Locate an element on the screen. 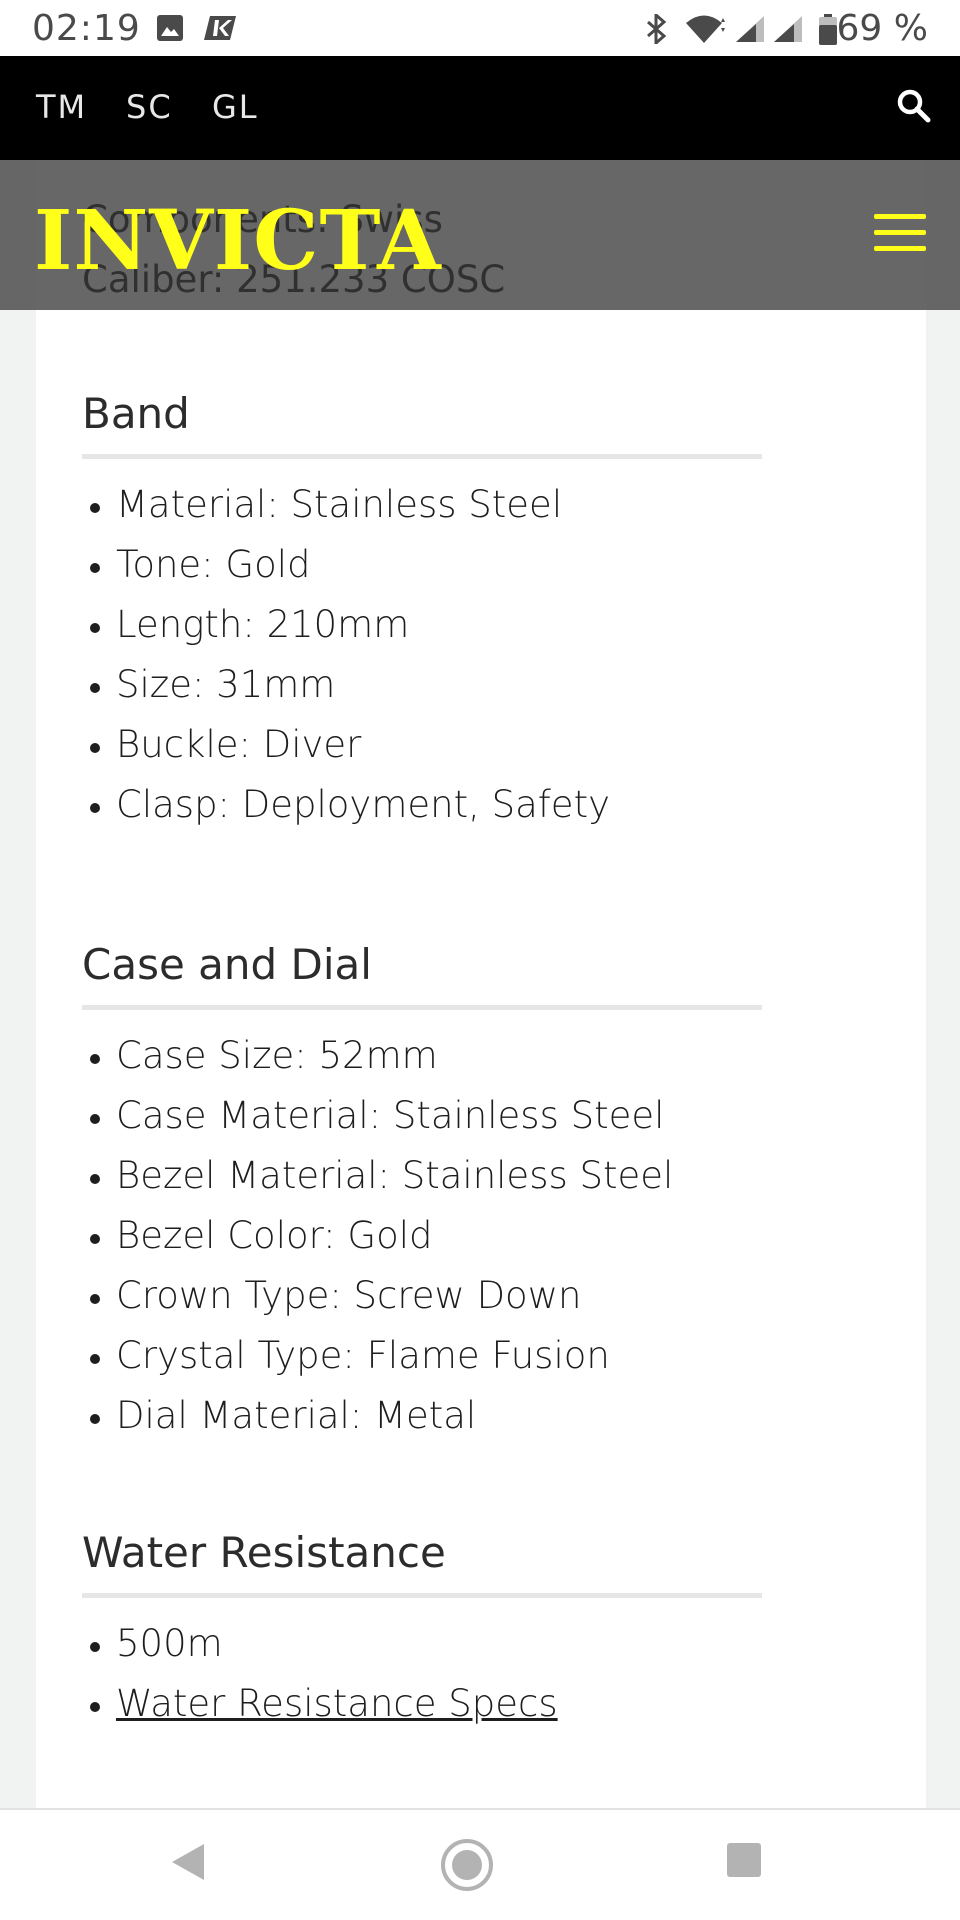 The image size is (960, 1920). section-title: Case and Dial is located at coordinates (227, 964).